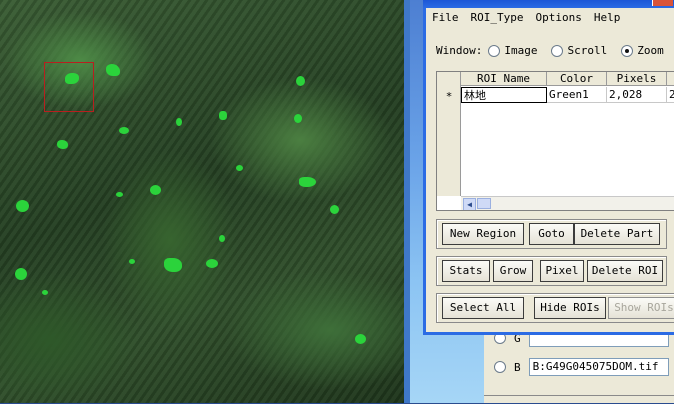 This screenshot has height=404, width=674. Describe the element at coordinates (517, 367) in the screenshot. I see `band-b-label: B` at that location.